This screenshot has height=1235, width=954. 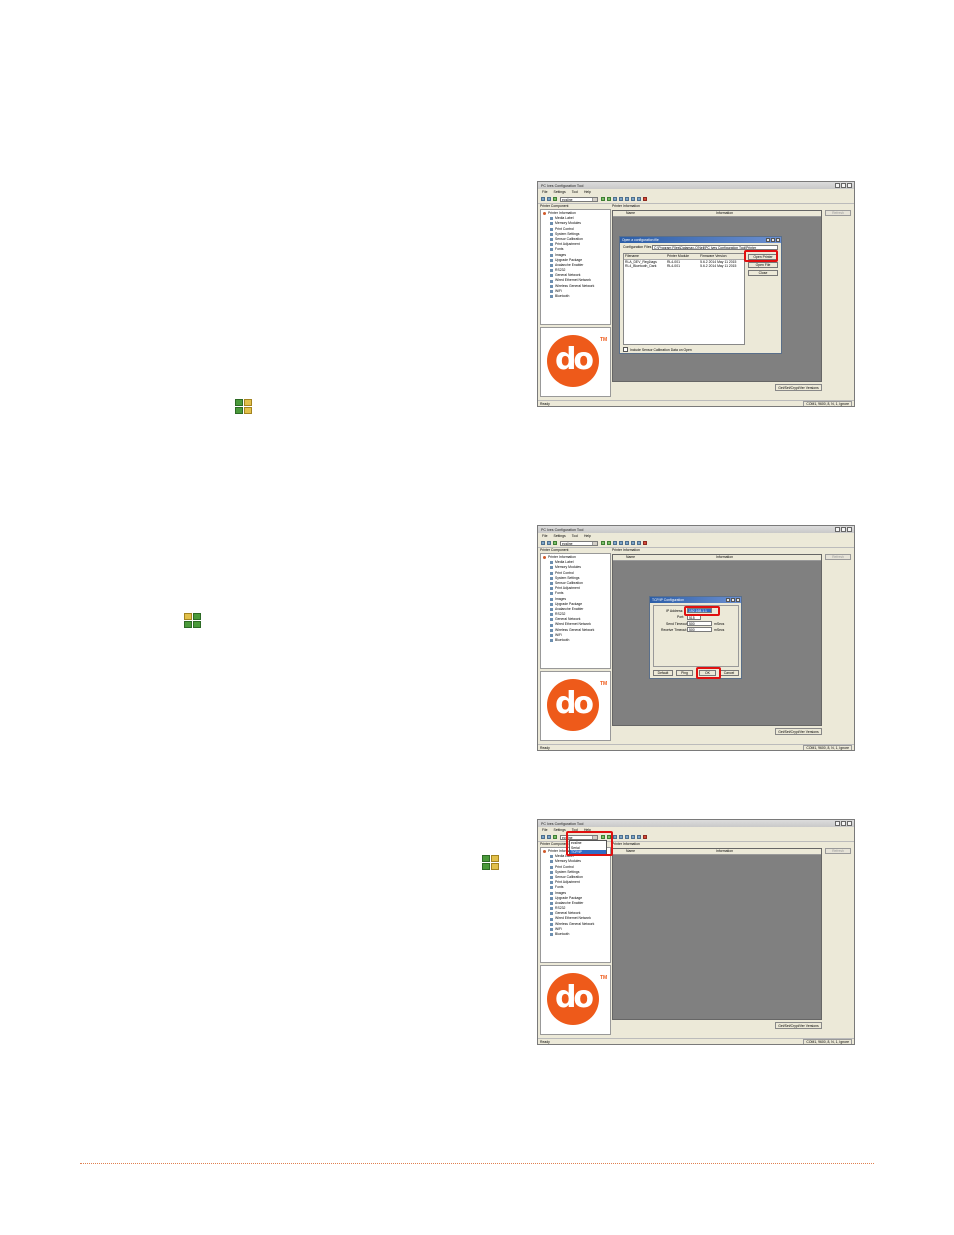 I want to click on window-controls, so click(x=843, y=823).